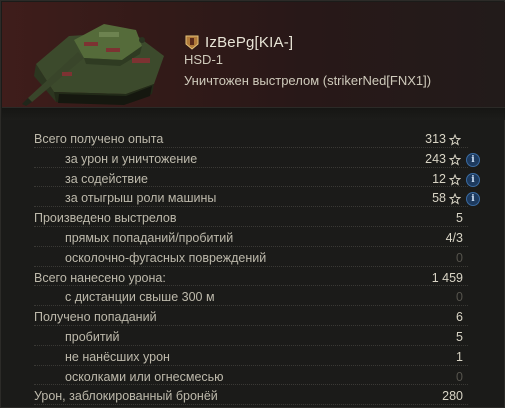  Describe the element at coordinates (457, 356) in the screenshot. I see `stat-value: 1` at that location.